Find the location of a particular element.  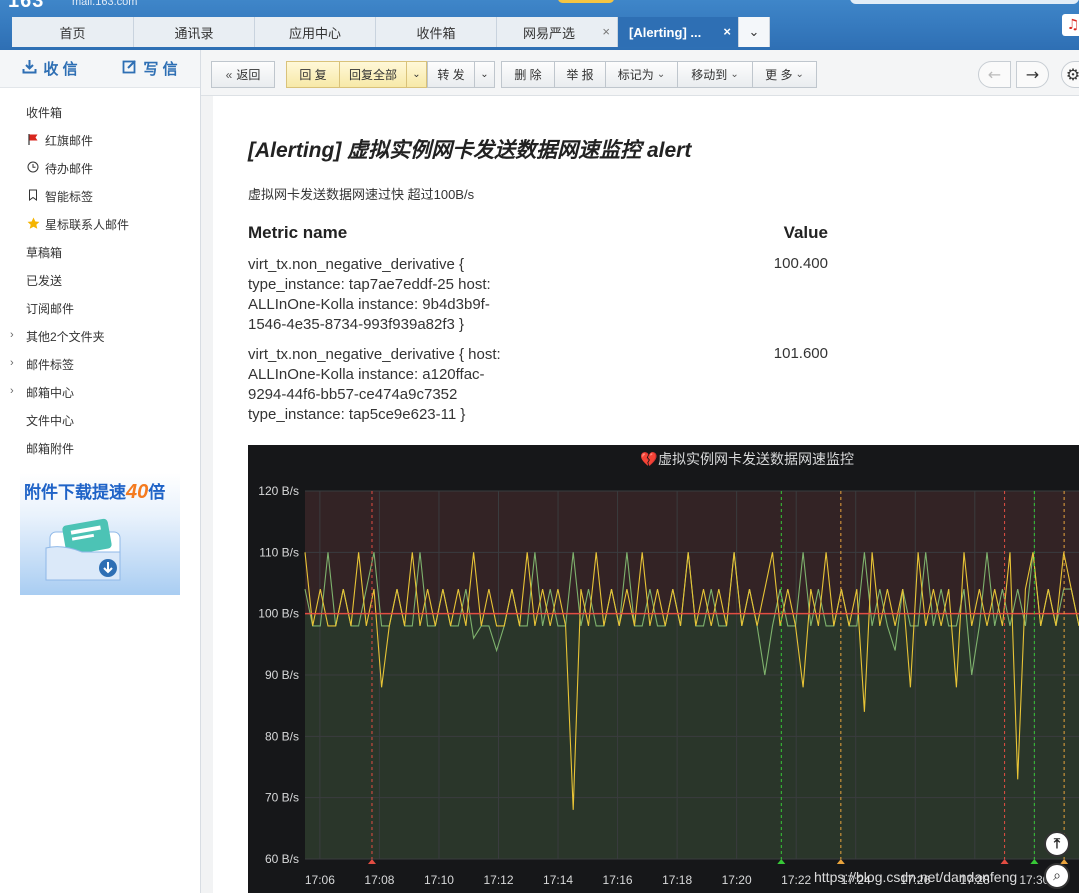

top-search-field is located at coordinates (964, 2).